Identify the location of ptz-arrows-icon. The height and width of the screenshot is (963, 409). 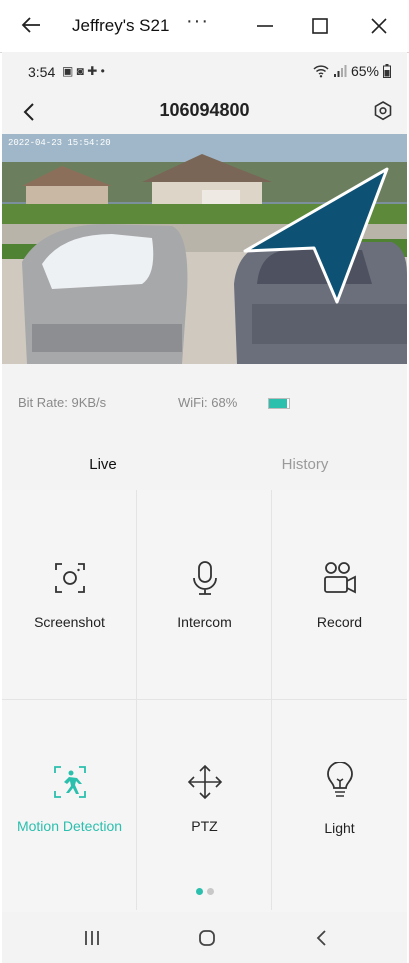
(205, 782).